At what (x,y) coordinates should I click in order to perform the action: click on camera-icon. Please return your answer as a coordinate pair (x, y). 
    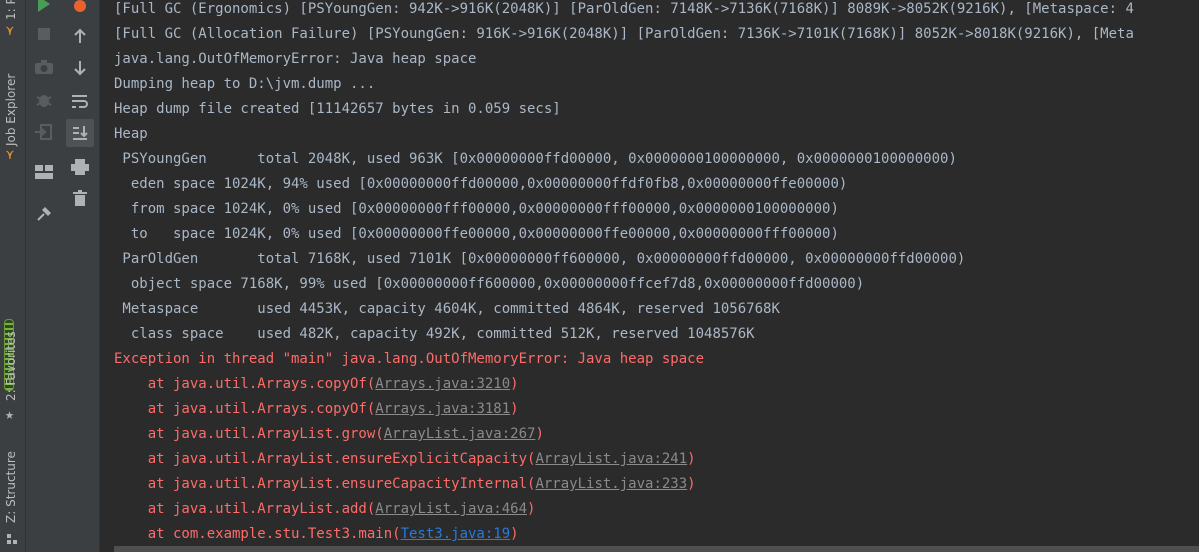
    Looking at the image, I should click on (44, 67).